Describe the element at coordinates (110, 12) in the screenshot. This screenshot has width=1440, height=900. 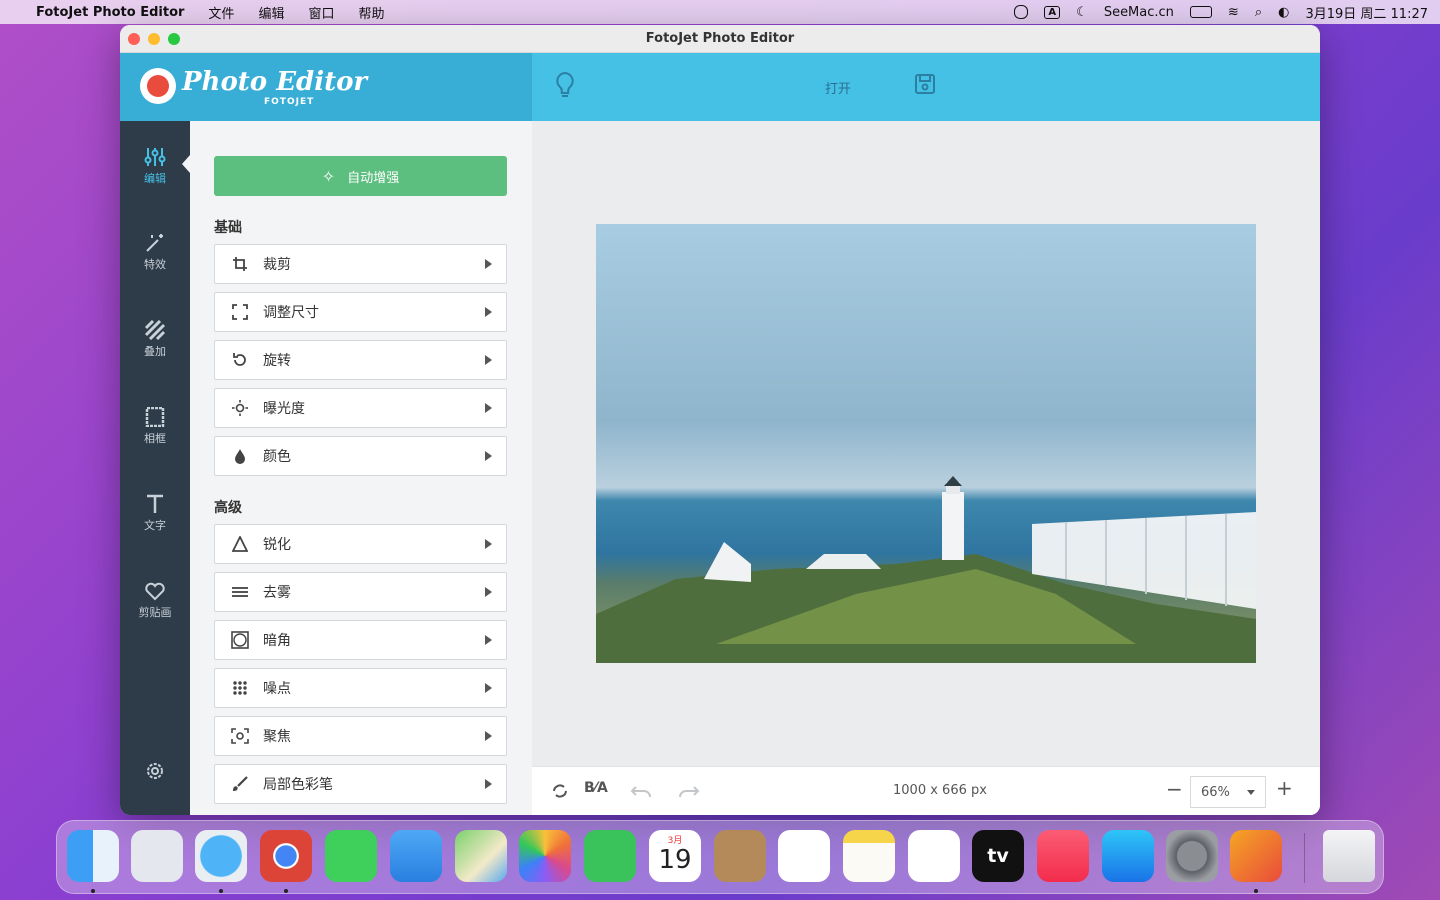
I see `menu-app-name: FotoJet Photo Editor` at that location.